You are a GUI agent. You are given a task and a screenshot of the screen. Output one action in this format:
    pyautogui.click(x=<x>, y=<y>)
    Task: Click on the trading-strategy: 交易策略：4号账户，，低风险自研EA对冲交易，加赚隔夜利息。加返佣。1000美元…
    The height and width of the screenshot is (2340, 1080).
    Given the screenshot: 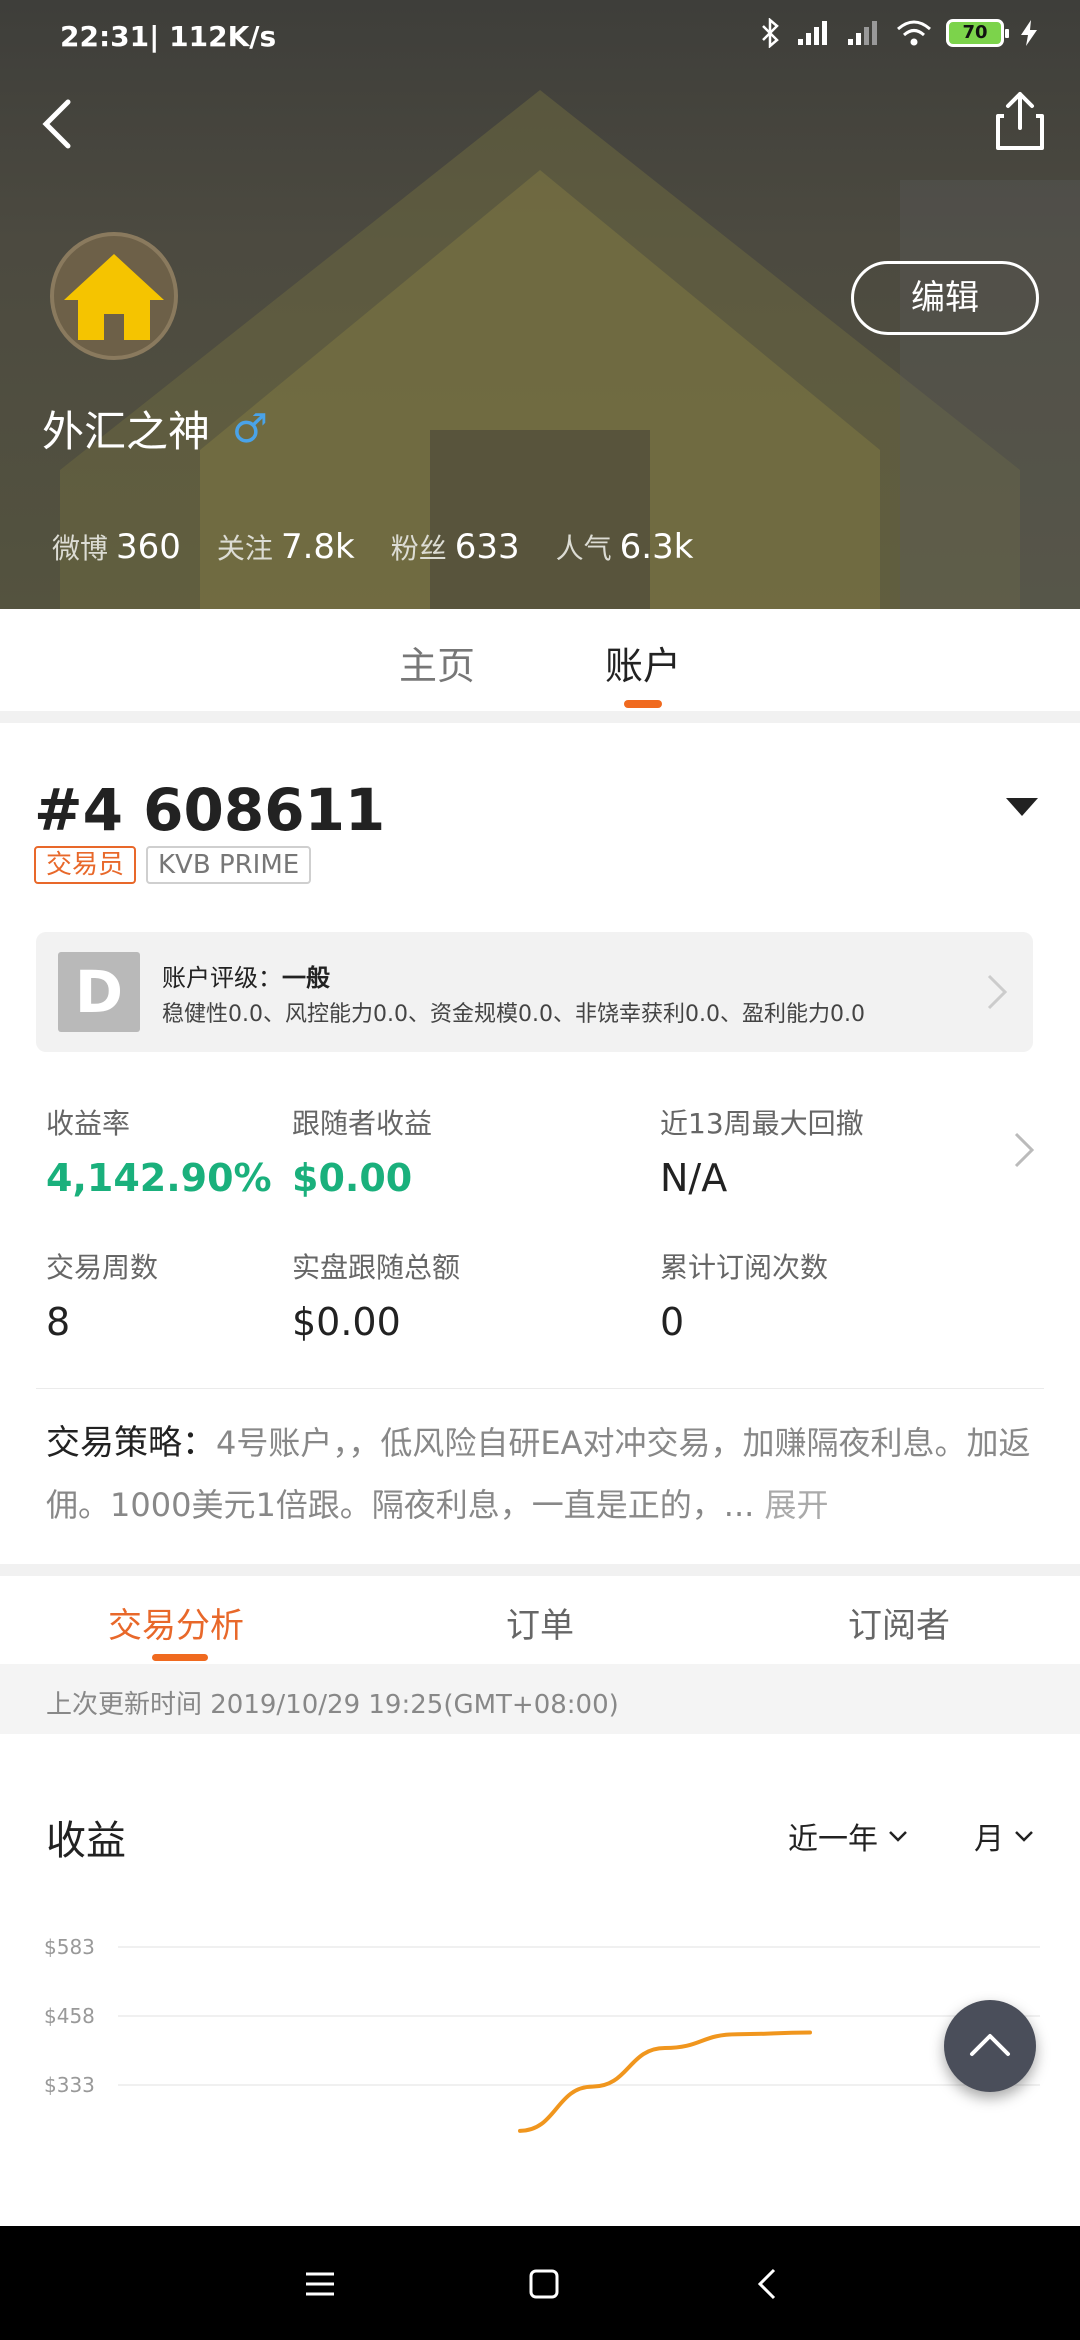 What is the action you would take?
    pyautogui.click(x=546, y=1474)
    